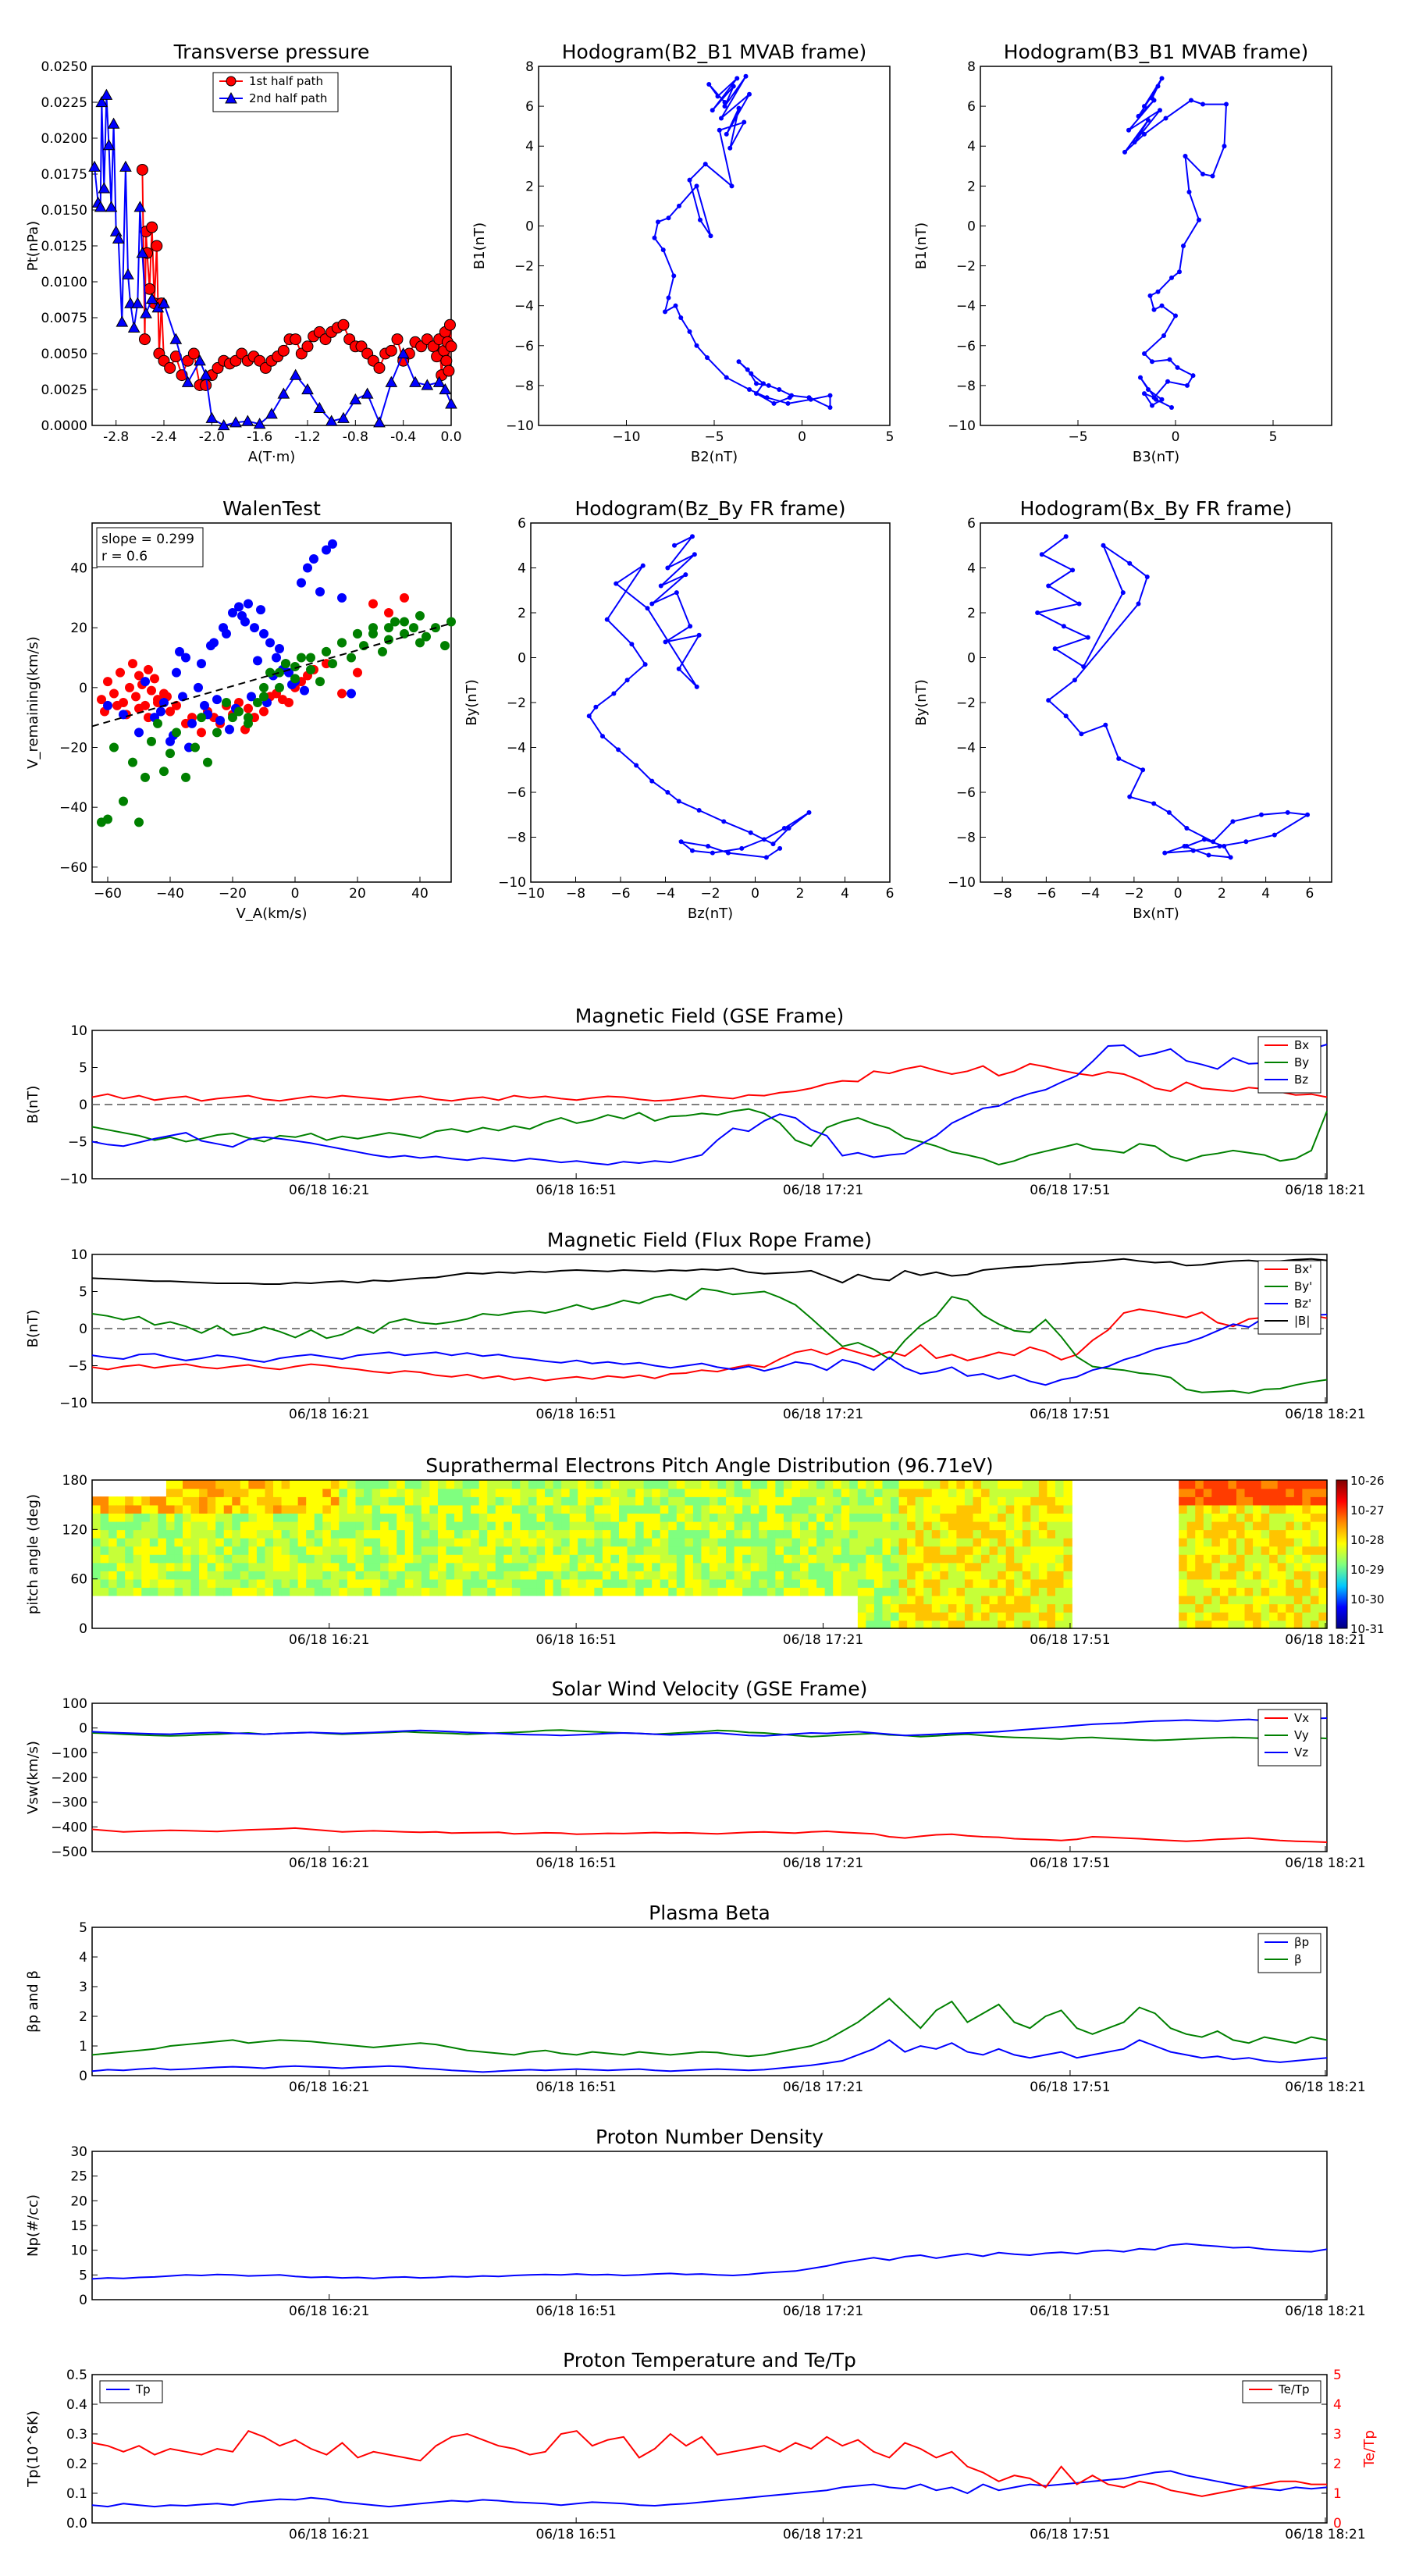 Image resolution: width=1405 pixels, height=2576 pixels. I want to click on legend-label: 2nd half path, so click(288, 98).